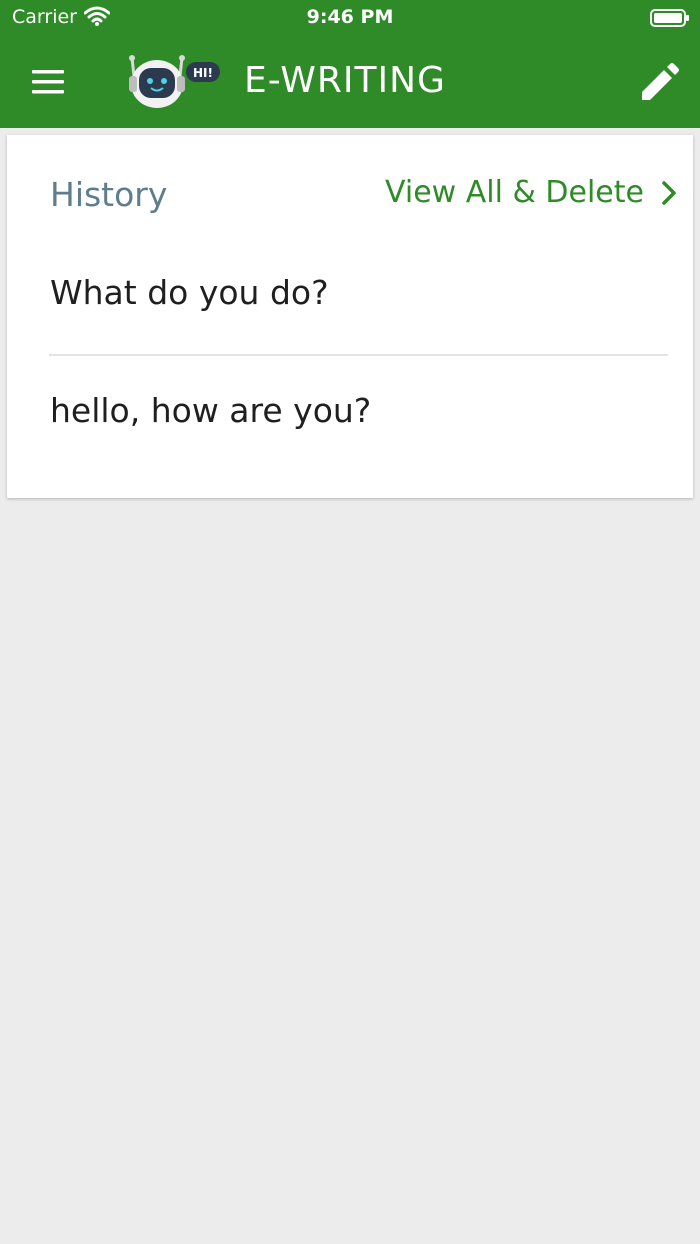 Image resolution: width=700 pixels, height=1244 pixels. I want to click on app-bar: Carrier 9:46 PM HI! E-WRITING, so click(350, 64).